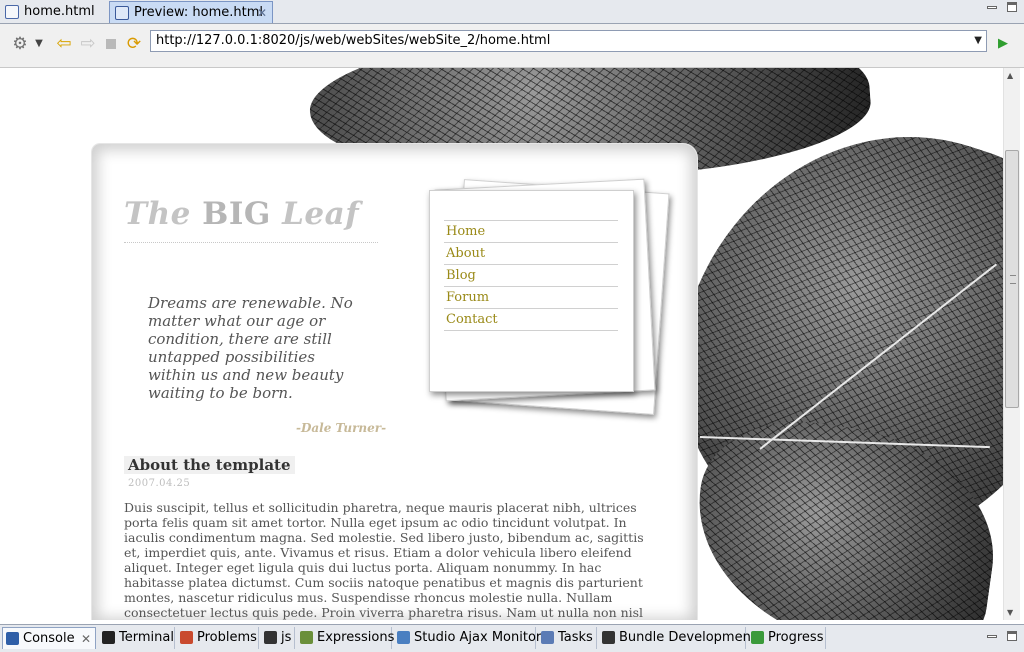  I want to click on view-tab-console: Console ✕, so click(49, 638).